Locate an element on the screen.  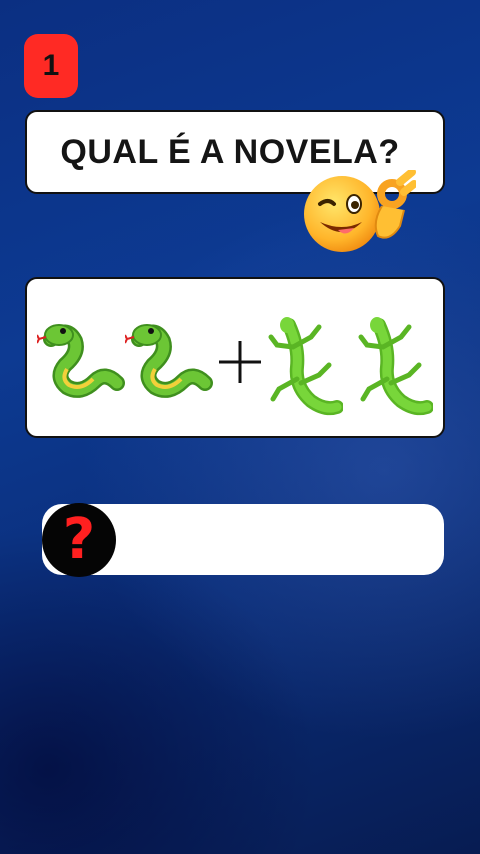
answer-placeholder: ? is located at coordinates (79, 539).